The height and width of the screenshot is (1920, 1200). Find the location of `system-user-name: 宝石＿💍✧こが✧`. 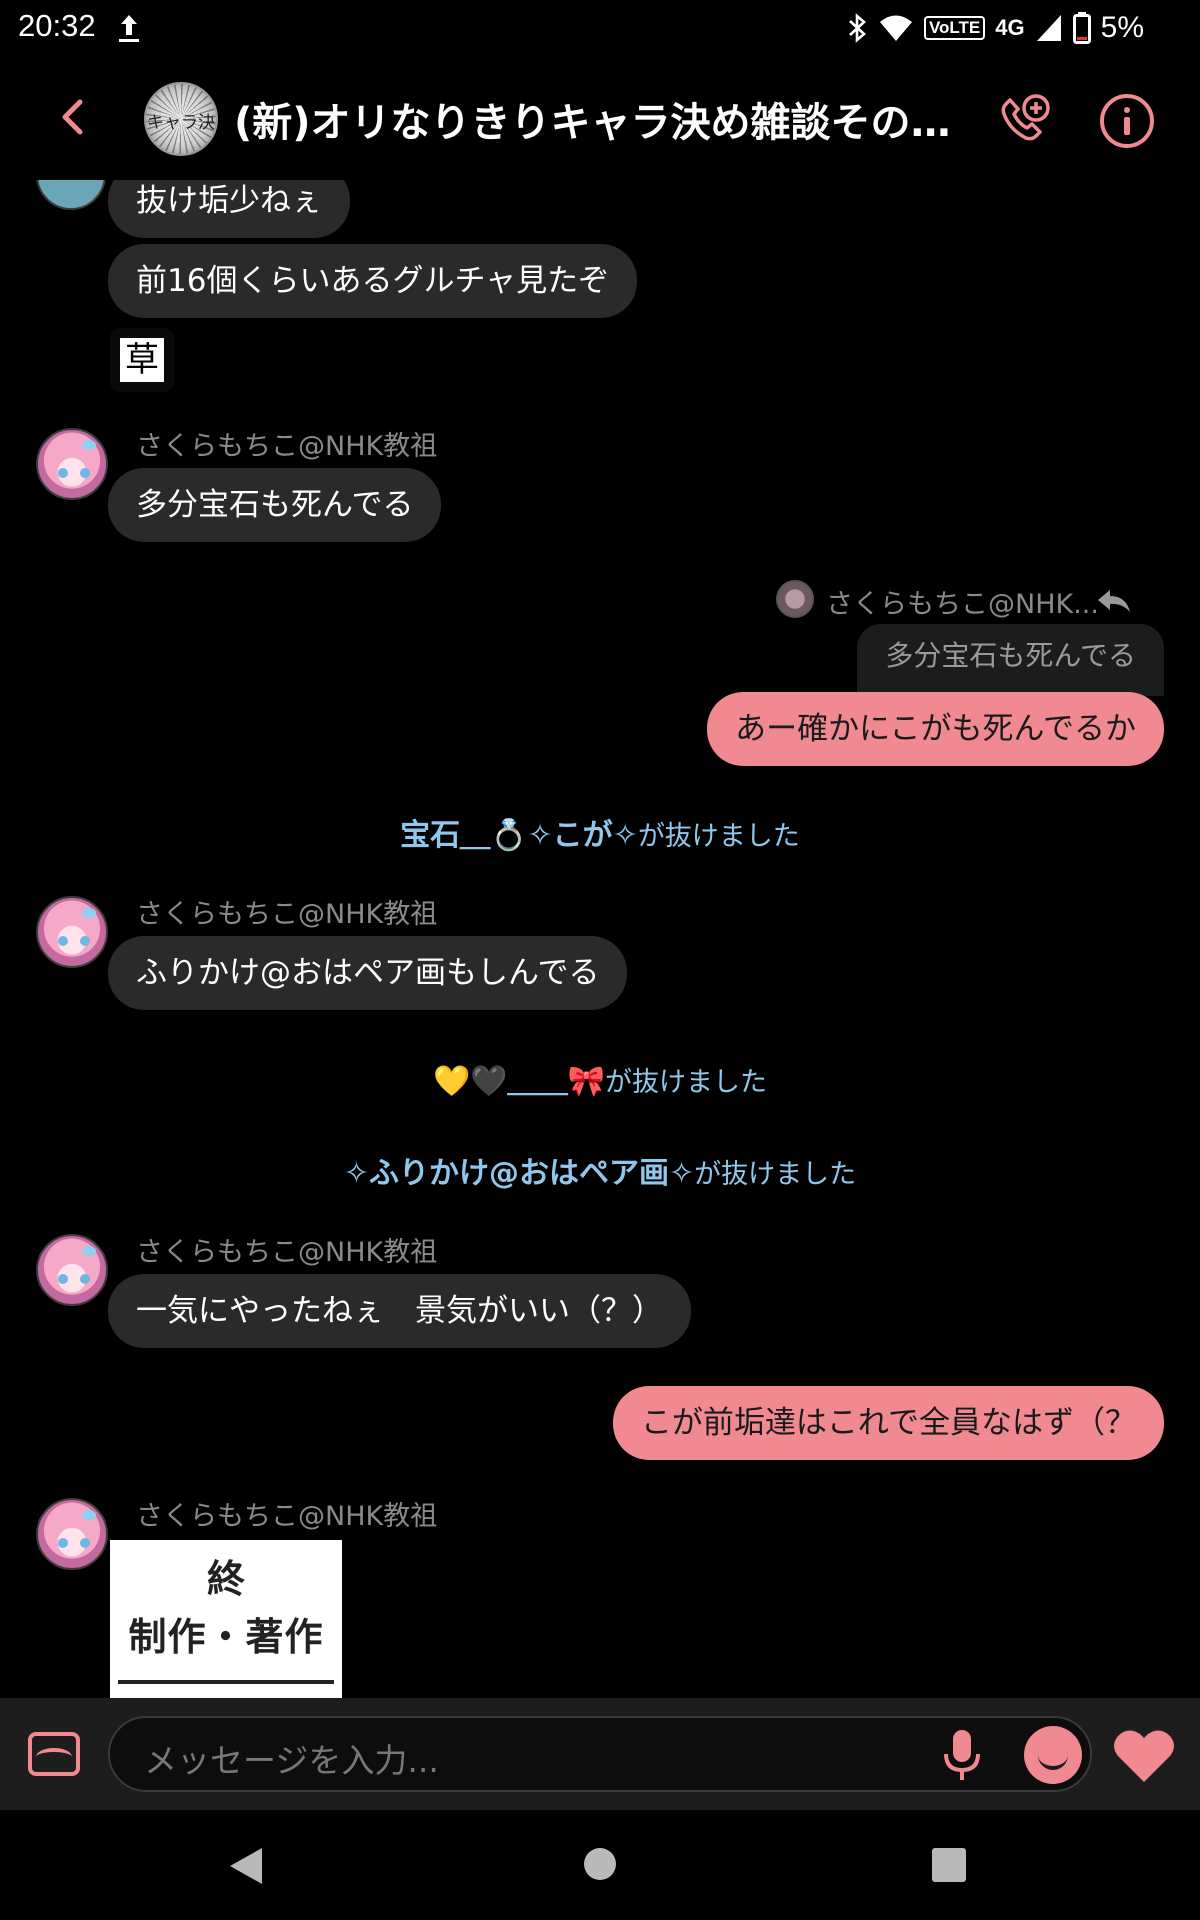

system-user-name: 宝石＿💍✧こが✧ is located at coordinates (519, 835).